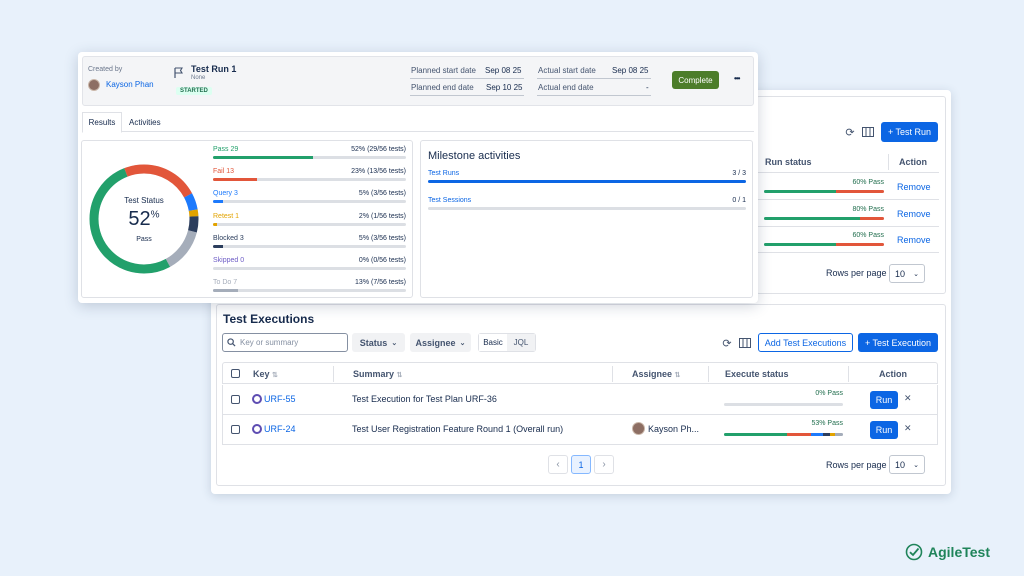 The width and height of the screenshot is (1024, 576). What do you see at coordinates (493, 342) in the screenshot?
I see `basic-mode: Basic` at bounding box center [493, 342].